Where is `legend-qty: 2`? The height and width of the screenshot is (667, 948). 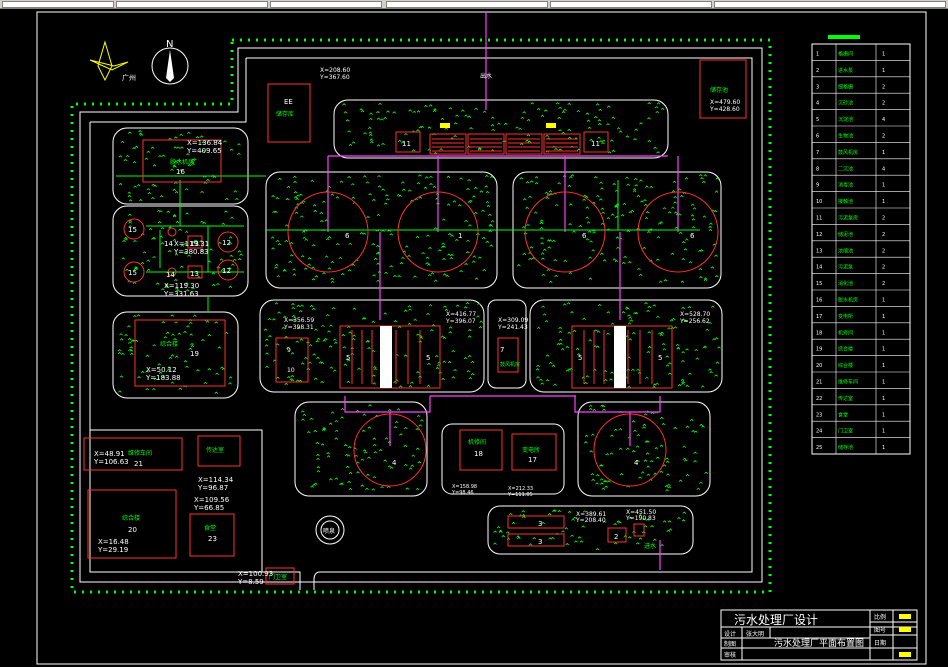
legend-qty: 2 is located at coordinates (883, 218).